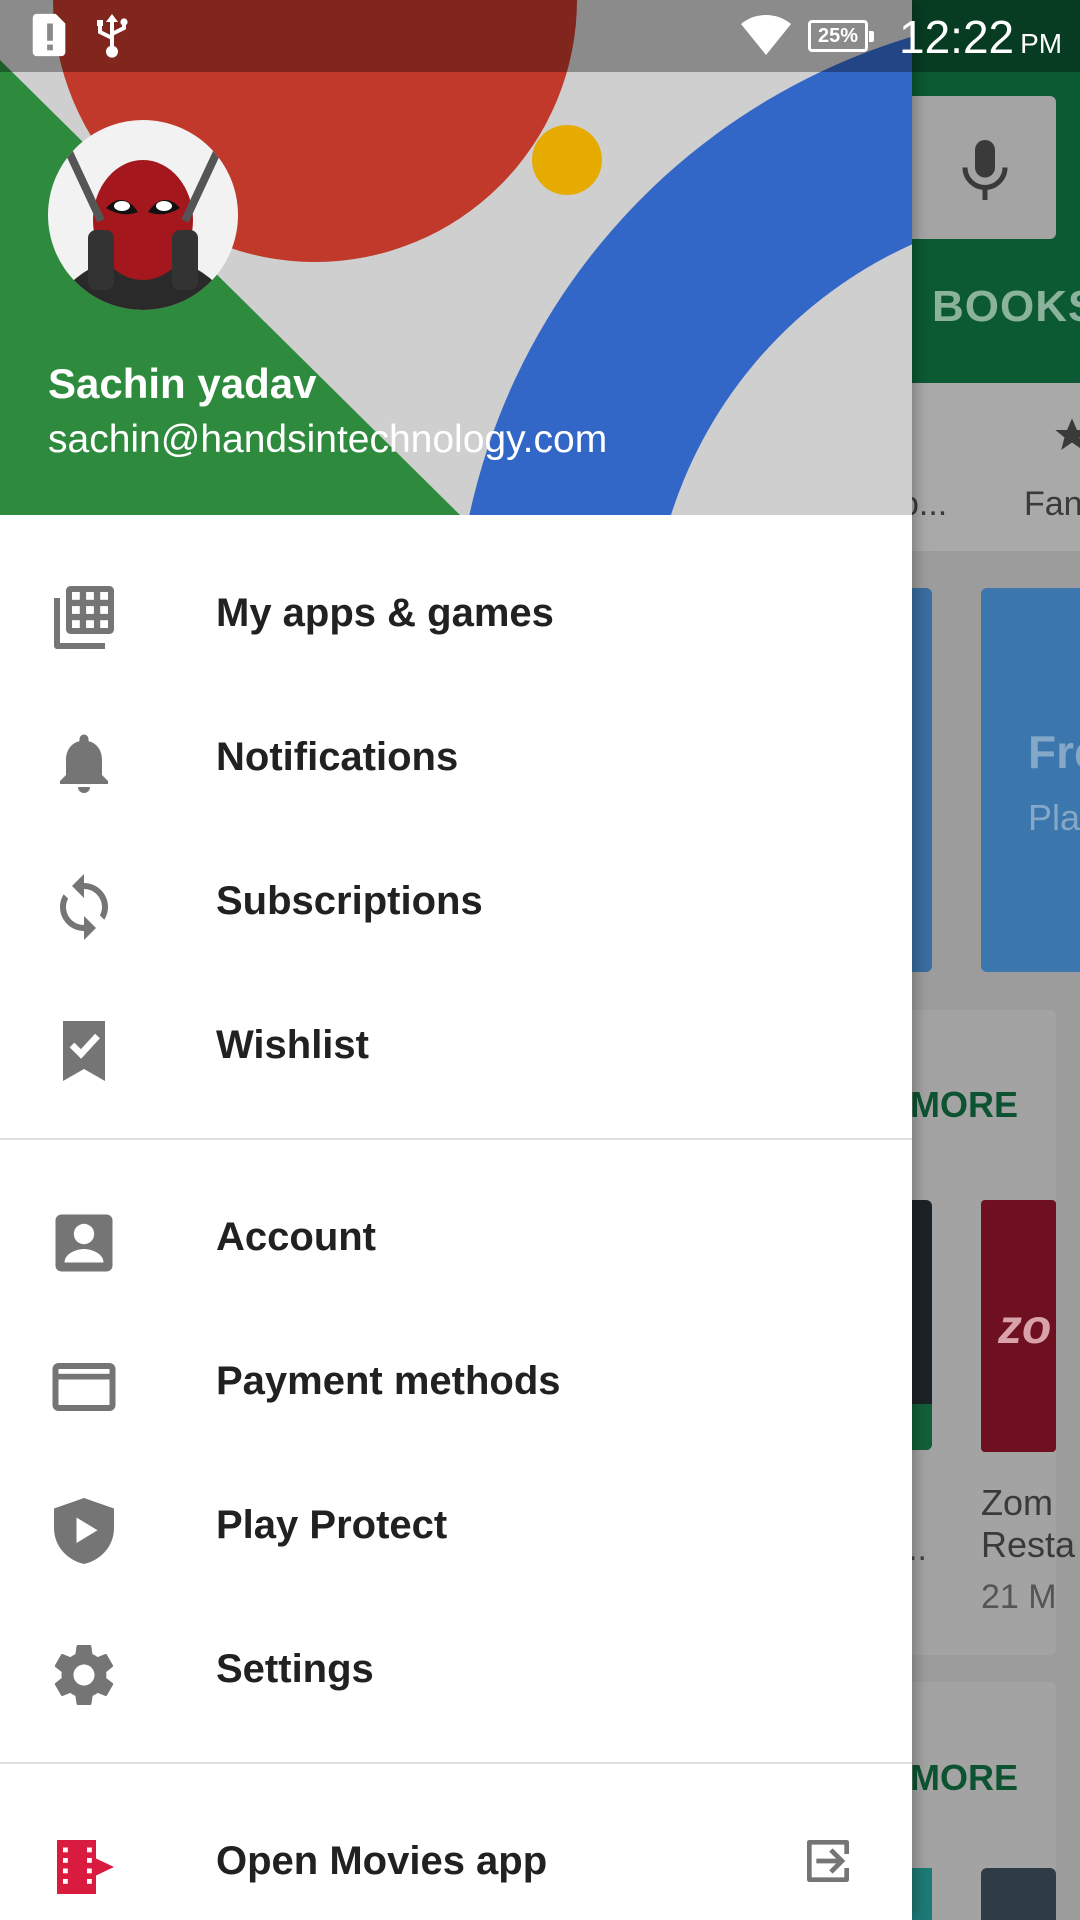  What do you see at coordinates (985, 170) in the screenshot?
I see `mic-icon` at bounding box center [985, 170].